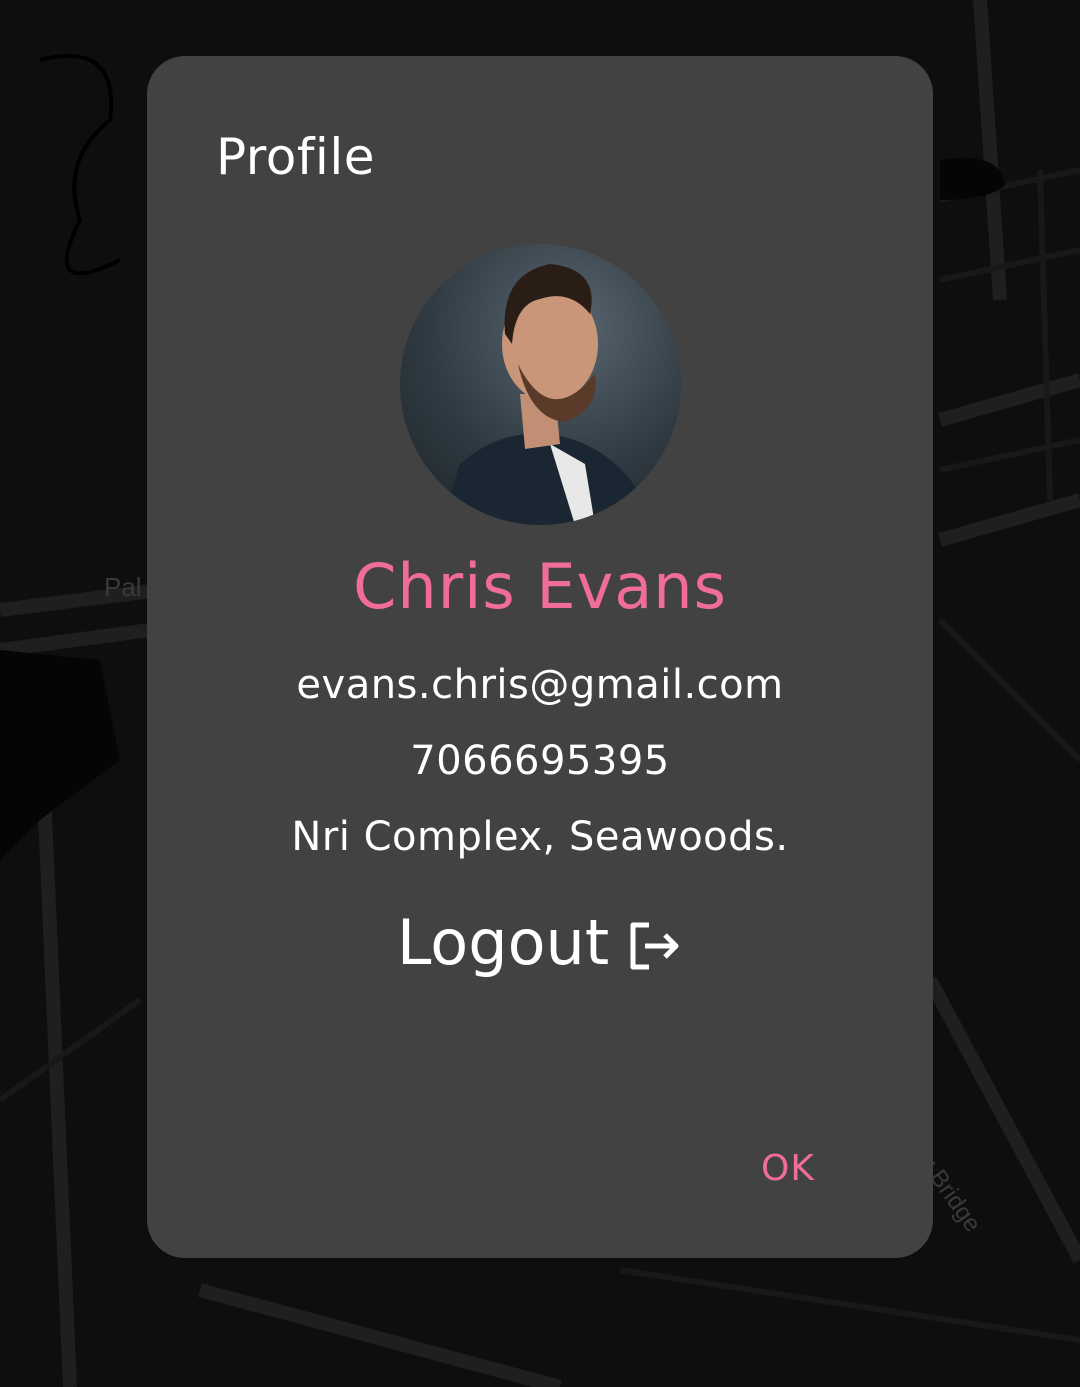 Image resolution: width=1080 pixels, height=1387 pixels. What do you see at coordinates (654, 945) in the screenshot?
I see `logout-icon` at bounding box center [654, 945].